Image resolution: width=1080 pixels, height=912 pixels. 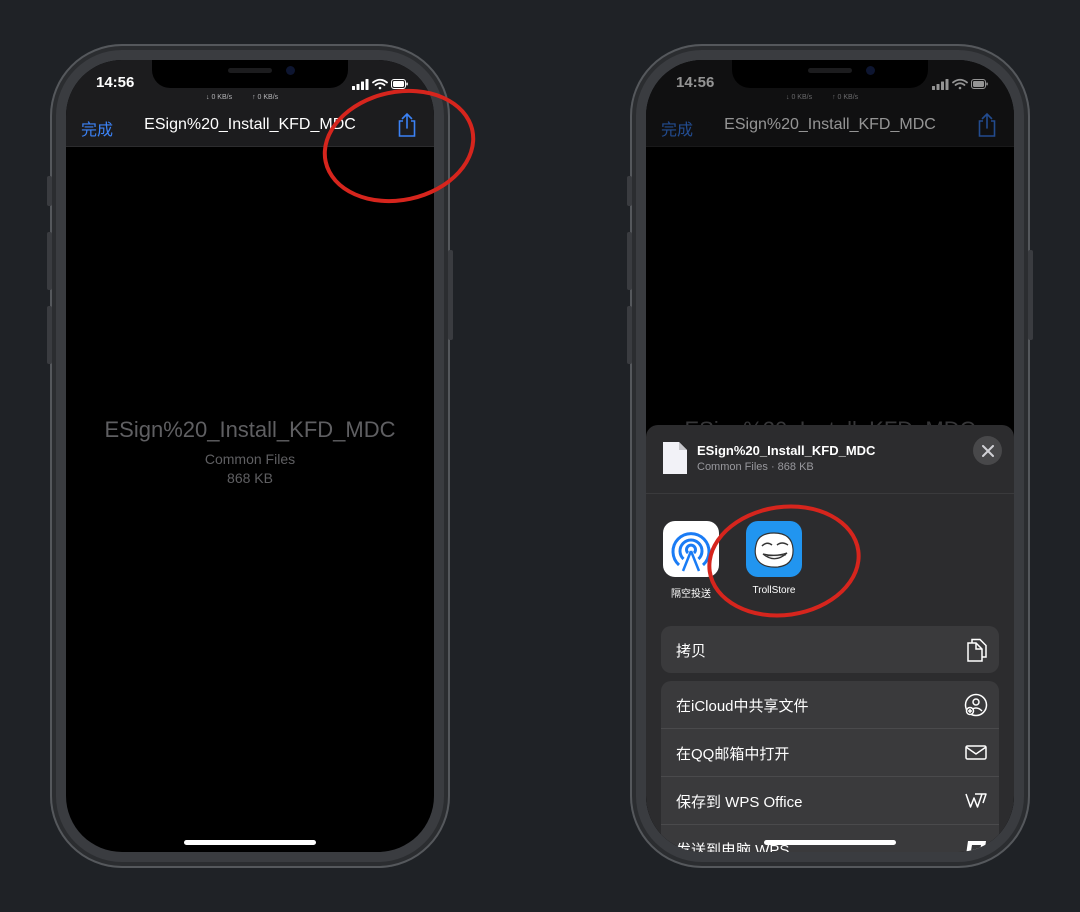 I want to click on cellular-signal-icon, so click(x=360, y=84).